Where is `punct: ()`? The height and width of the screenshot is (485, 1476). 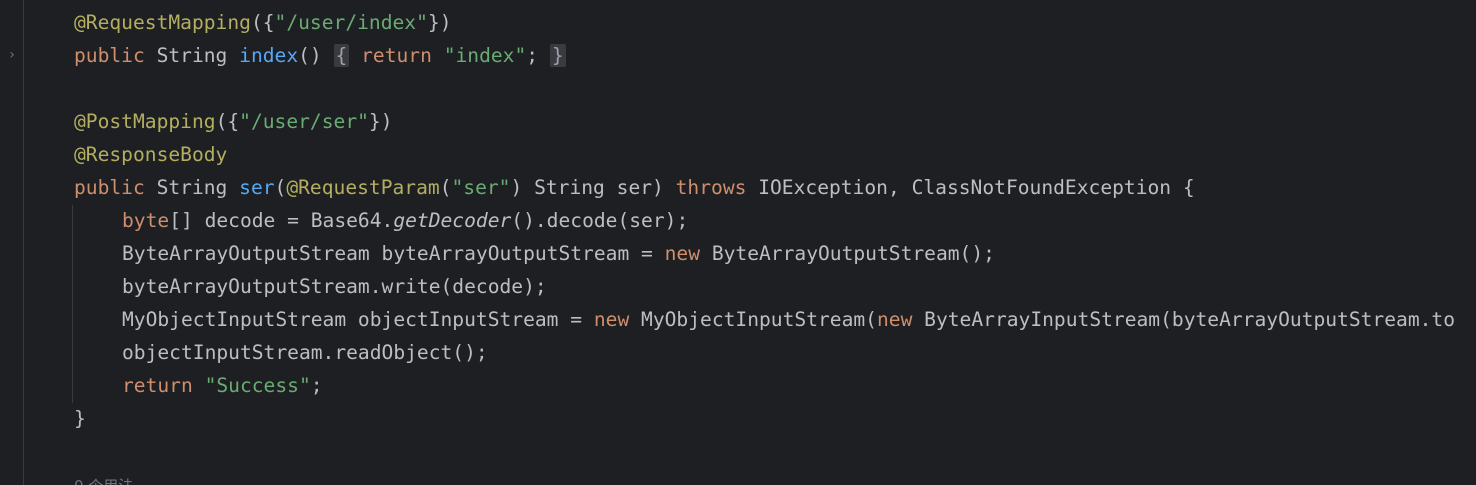 punct: () is located at coordinates (310, 55).